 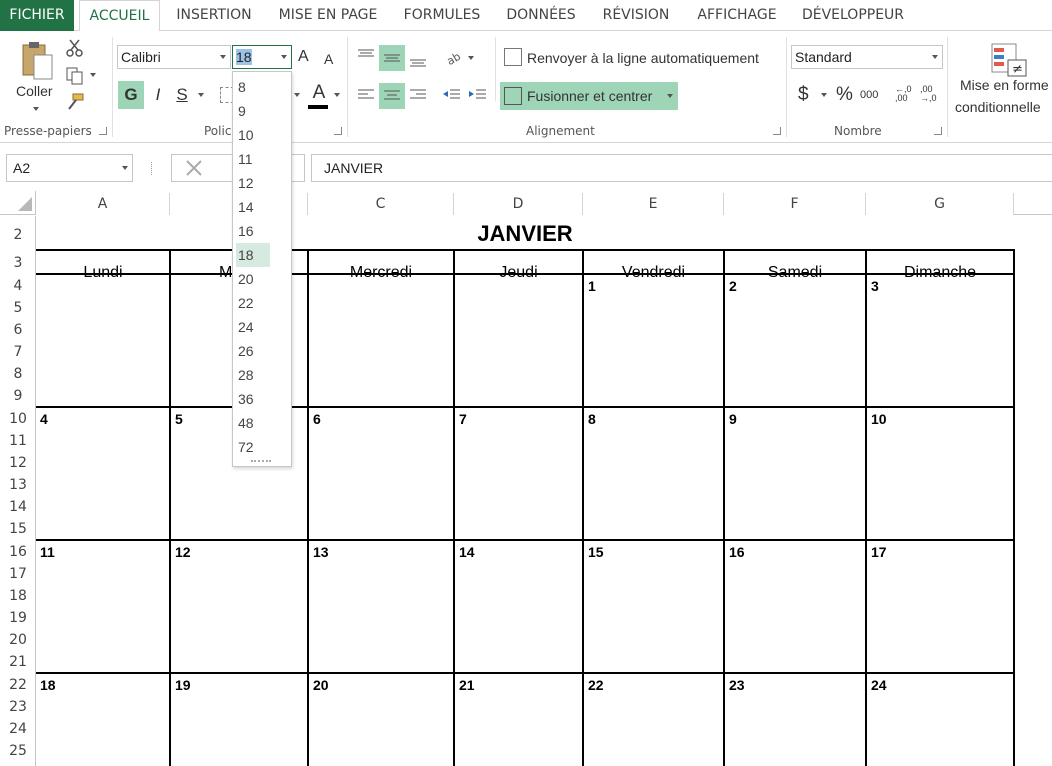 I want to click on tab-mise-en-page: MISE EN PAGE, so click(x=328, y=15).